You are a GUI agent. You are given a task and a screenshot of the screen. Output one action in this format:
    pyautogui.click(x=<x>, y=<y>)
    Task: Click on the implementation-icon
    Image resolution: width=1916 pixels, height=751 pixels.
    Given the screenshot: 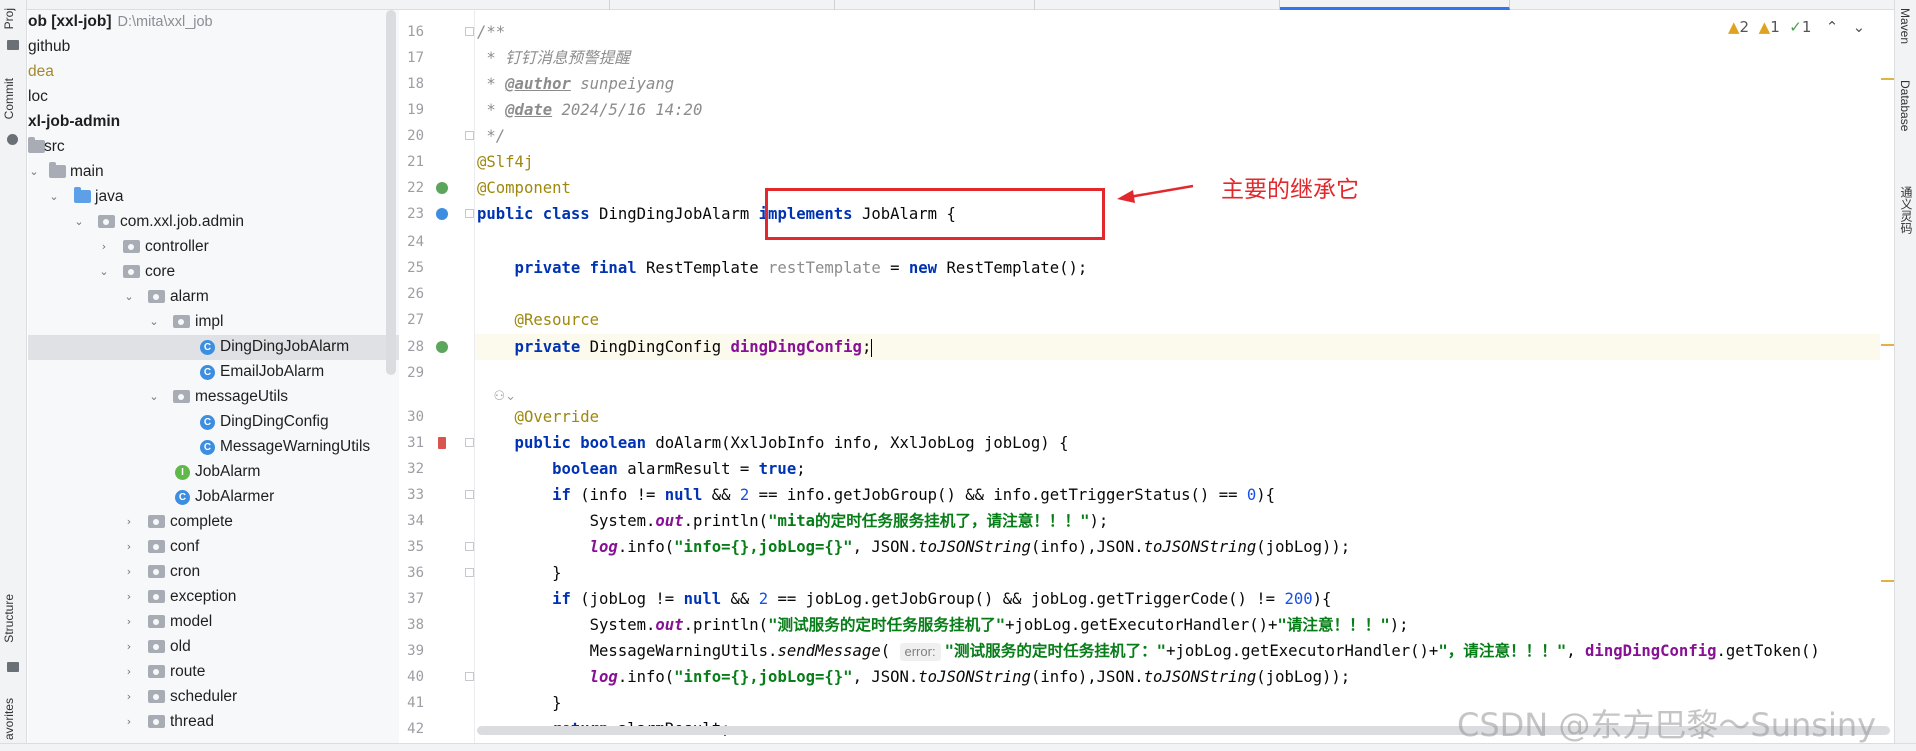 What is the action you would take?
    pyautogui.click(x=442, y=214)
    